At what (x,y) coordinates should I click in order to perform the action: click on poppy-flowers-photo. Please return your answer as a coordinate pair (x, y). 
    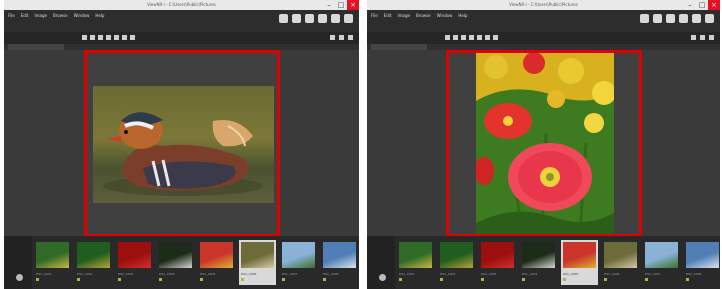
    Looking at the image, I should click on (545, 143).